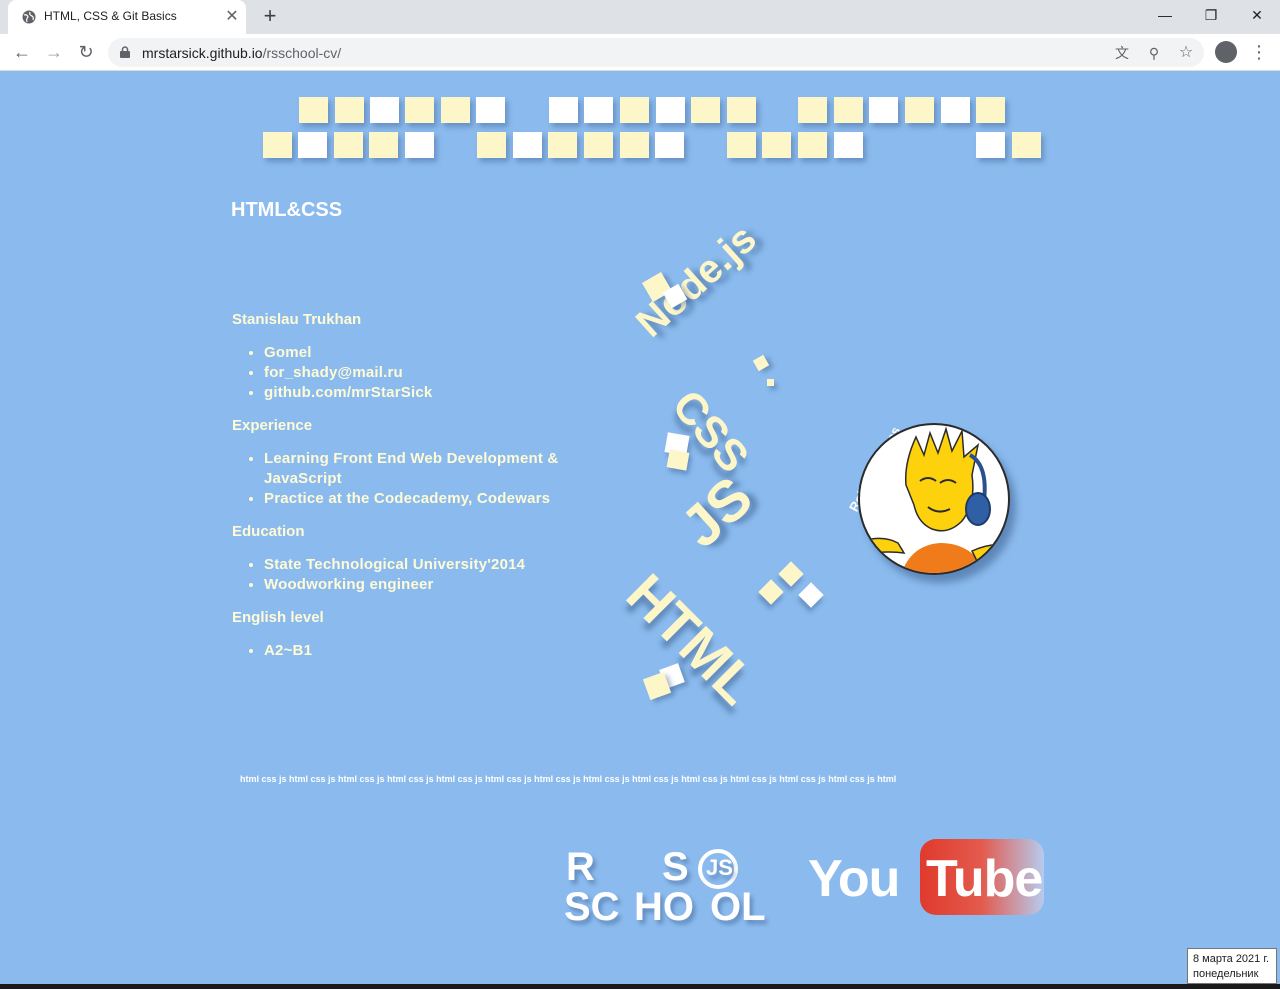 This screenshot has height=989, width=1280. What do you see at coordinates (580, 867) in the screenshot?
I see `rs-logo-r: R` at bounding box center [580, 867].